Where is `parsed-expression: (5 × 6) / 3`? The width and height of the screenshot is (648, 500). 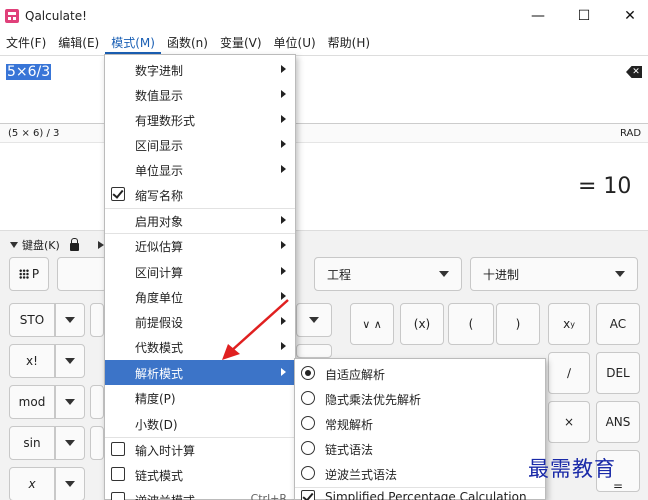 parsed-expression: (5 × 6) / 3 is located at coordinates (34, 133).